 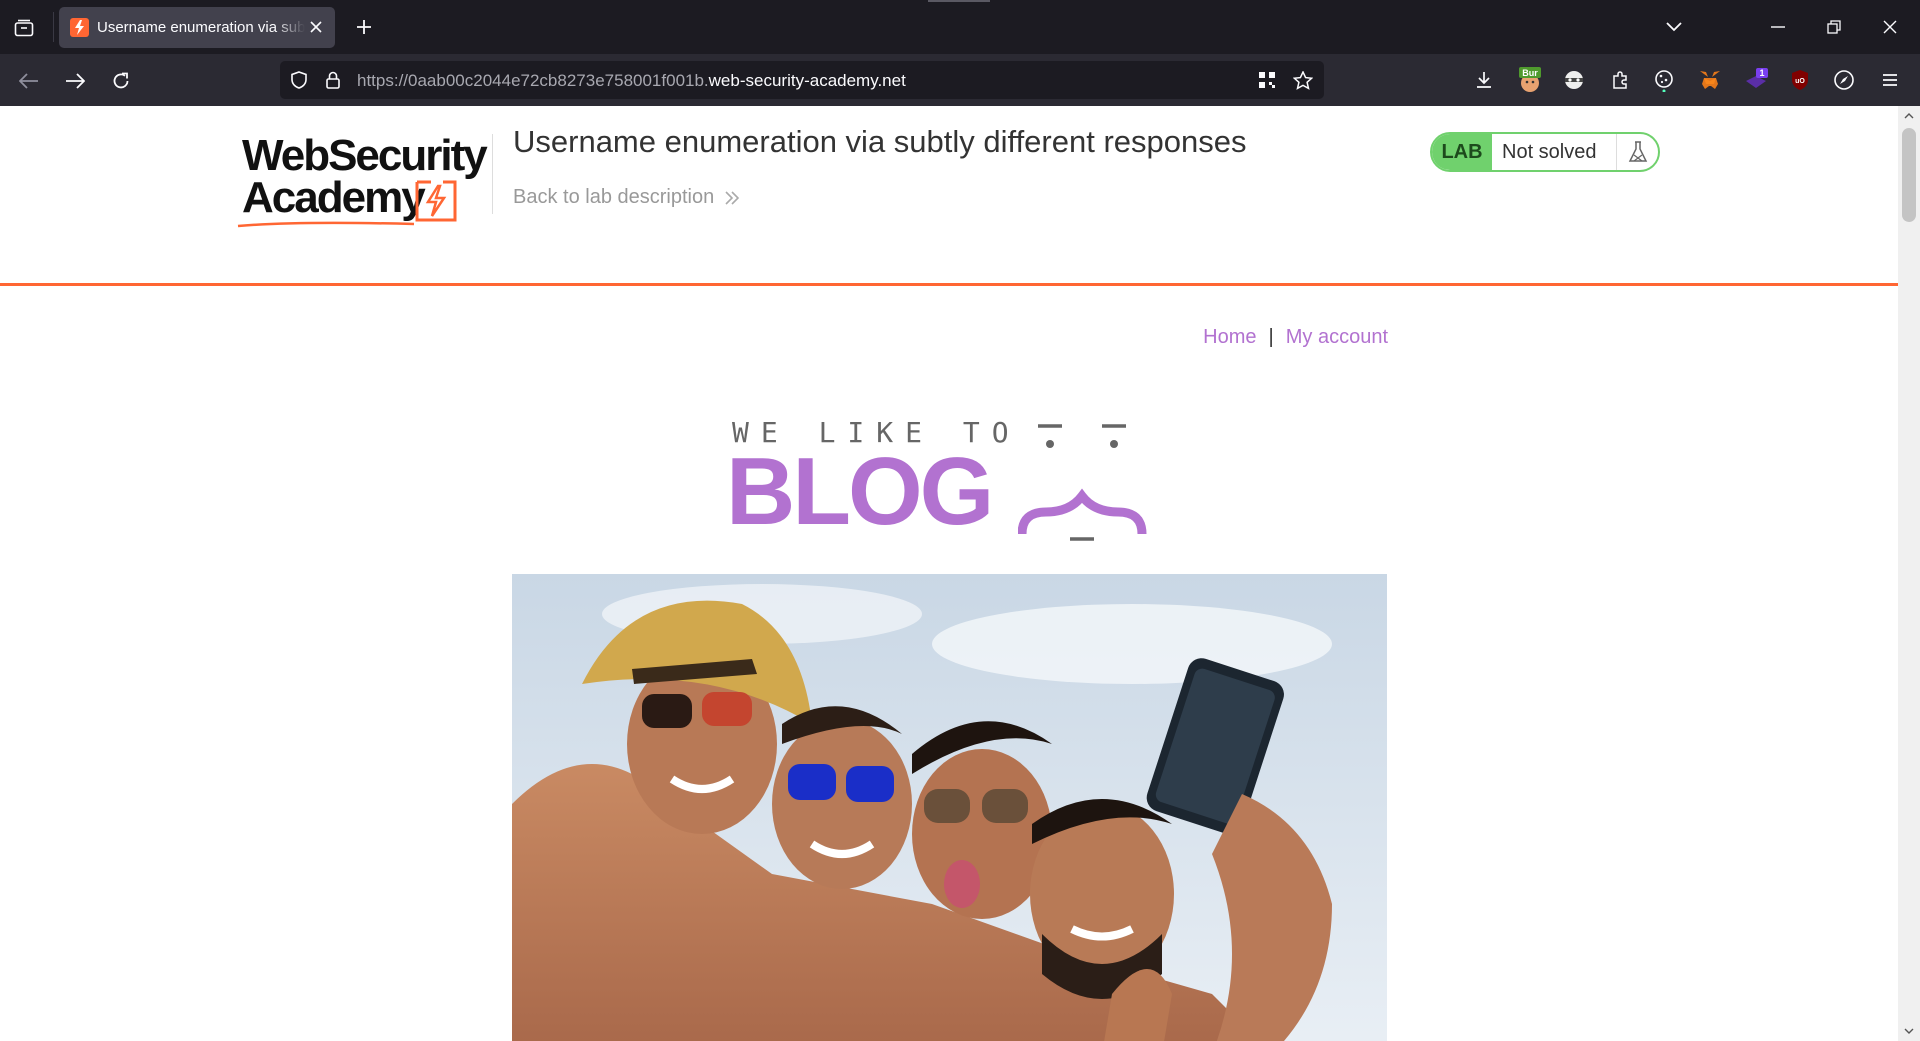 What do you see at coordinates (1909, 116) in the screenshot?
I see `scroll-up-arrow-icon` at bounding box center [1909, 116].